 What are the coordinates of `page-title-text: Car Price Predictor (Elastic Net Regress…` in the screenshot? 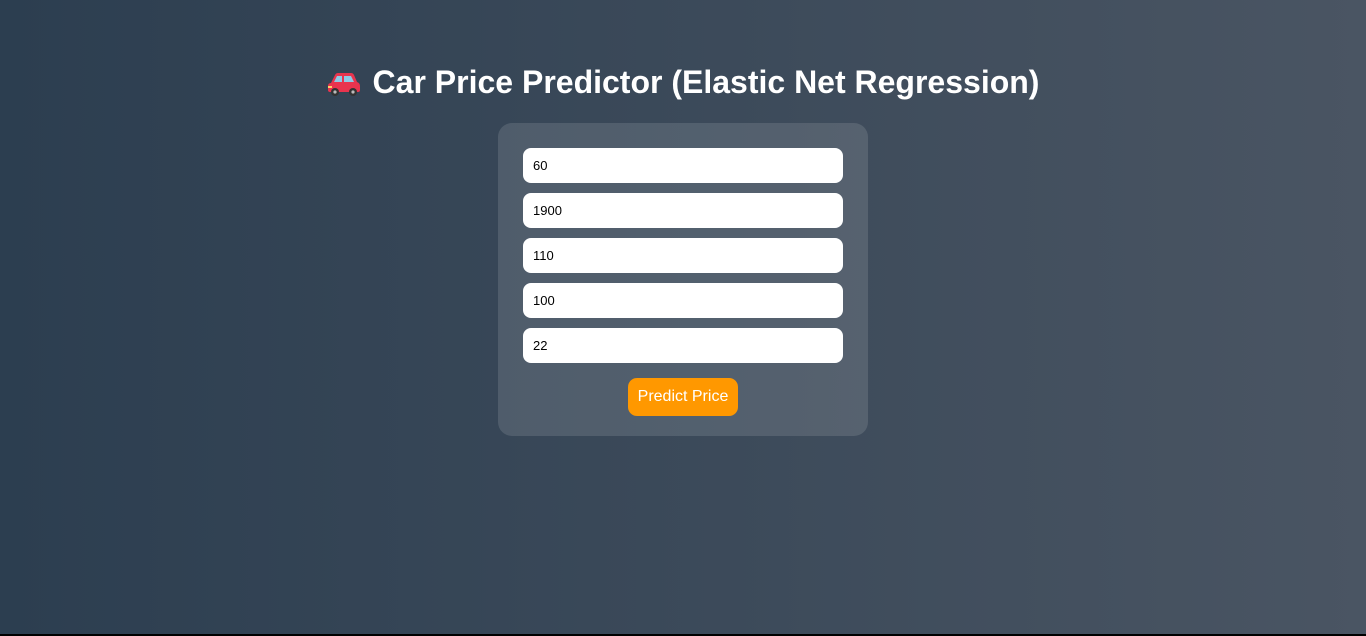 It's located at (706, 82).